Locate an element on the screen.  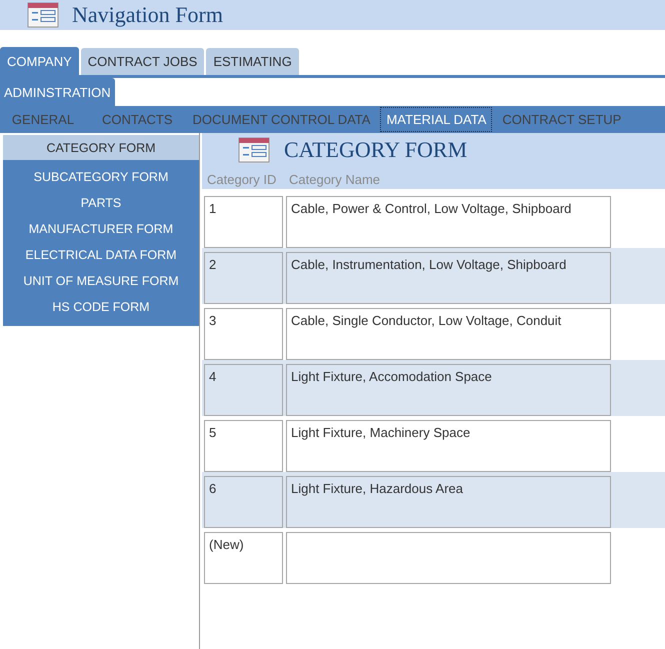
id-field: 6 is located at coordinates (243, 502).